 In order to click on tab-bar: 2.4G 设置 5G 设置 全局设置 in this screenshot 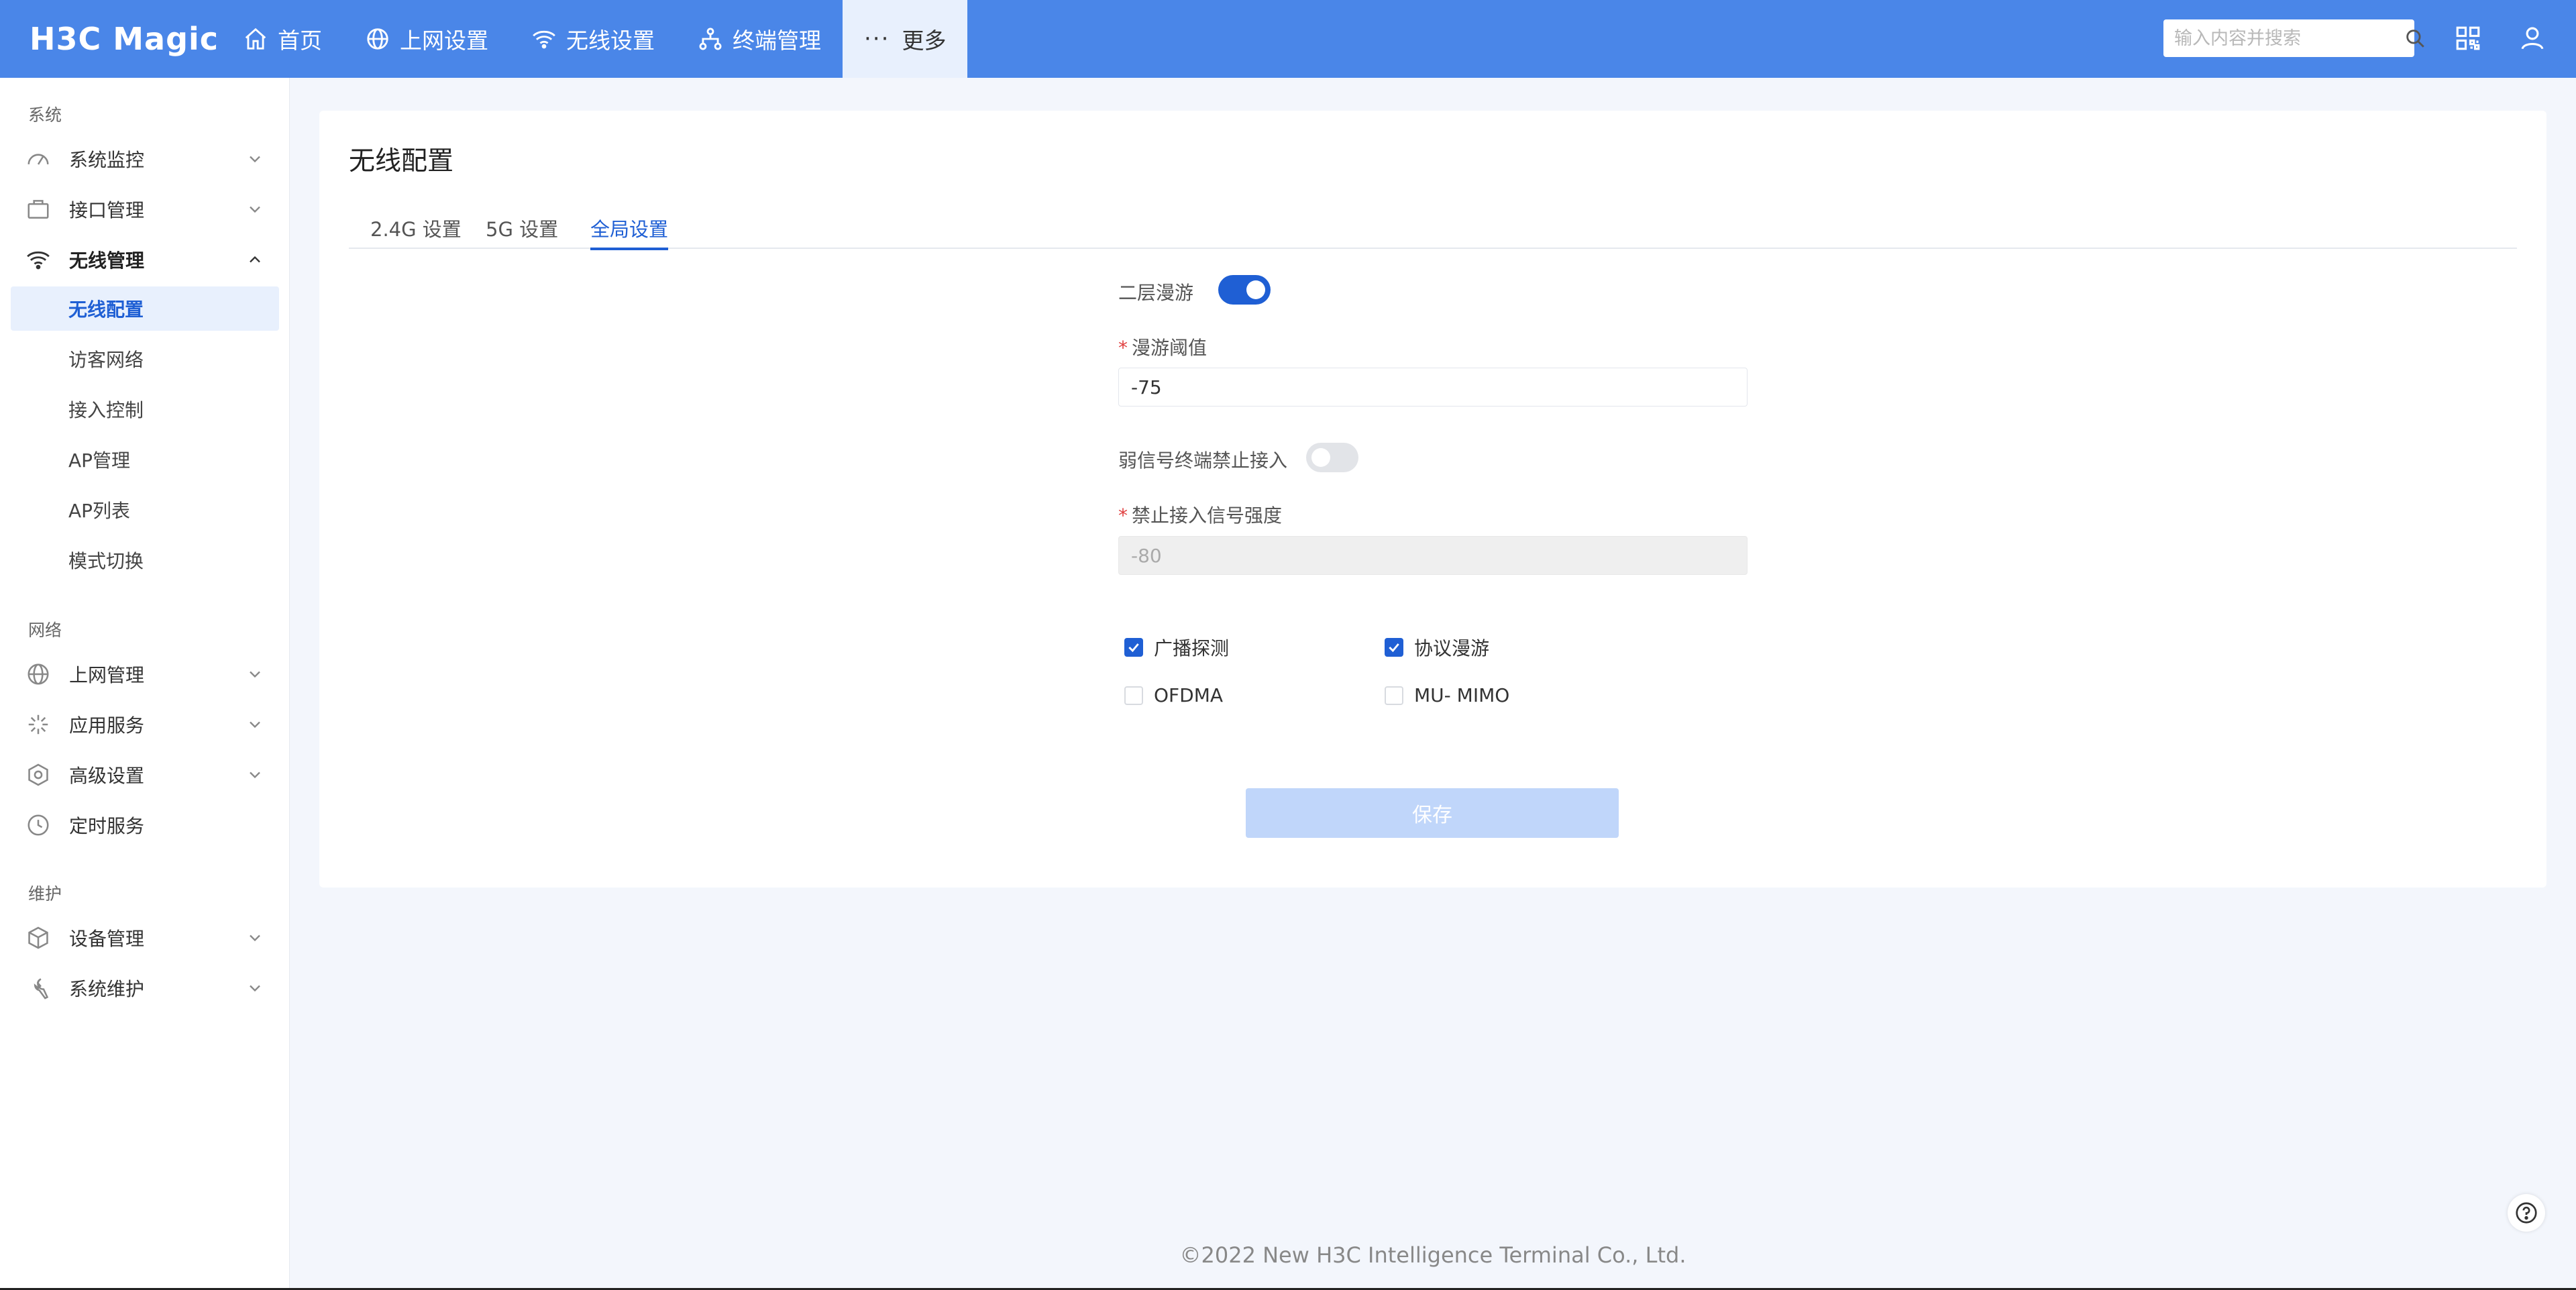, I will do `click(1433, 230)`.